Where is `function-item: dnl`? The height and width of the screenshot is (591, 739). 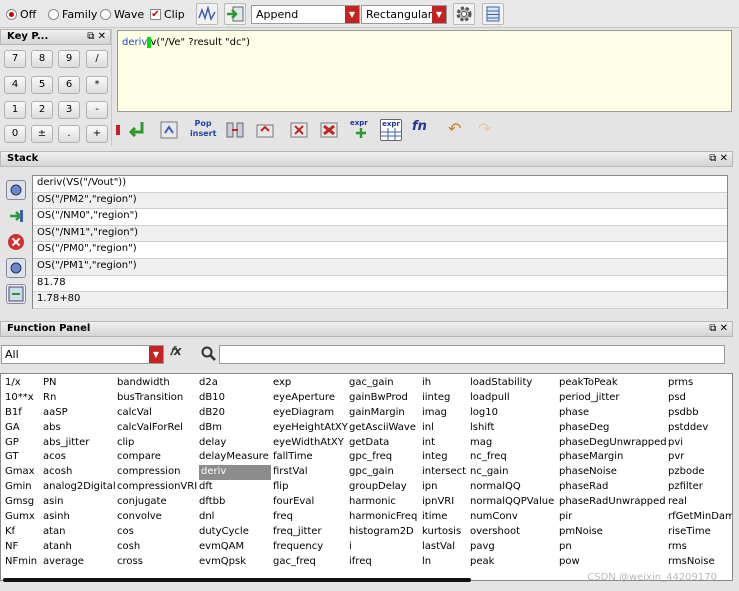 function-item: dnl is located at coordinates (235, 517).